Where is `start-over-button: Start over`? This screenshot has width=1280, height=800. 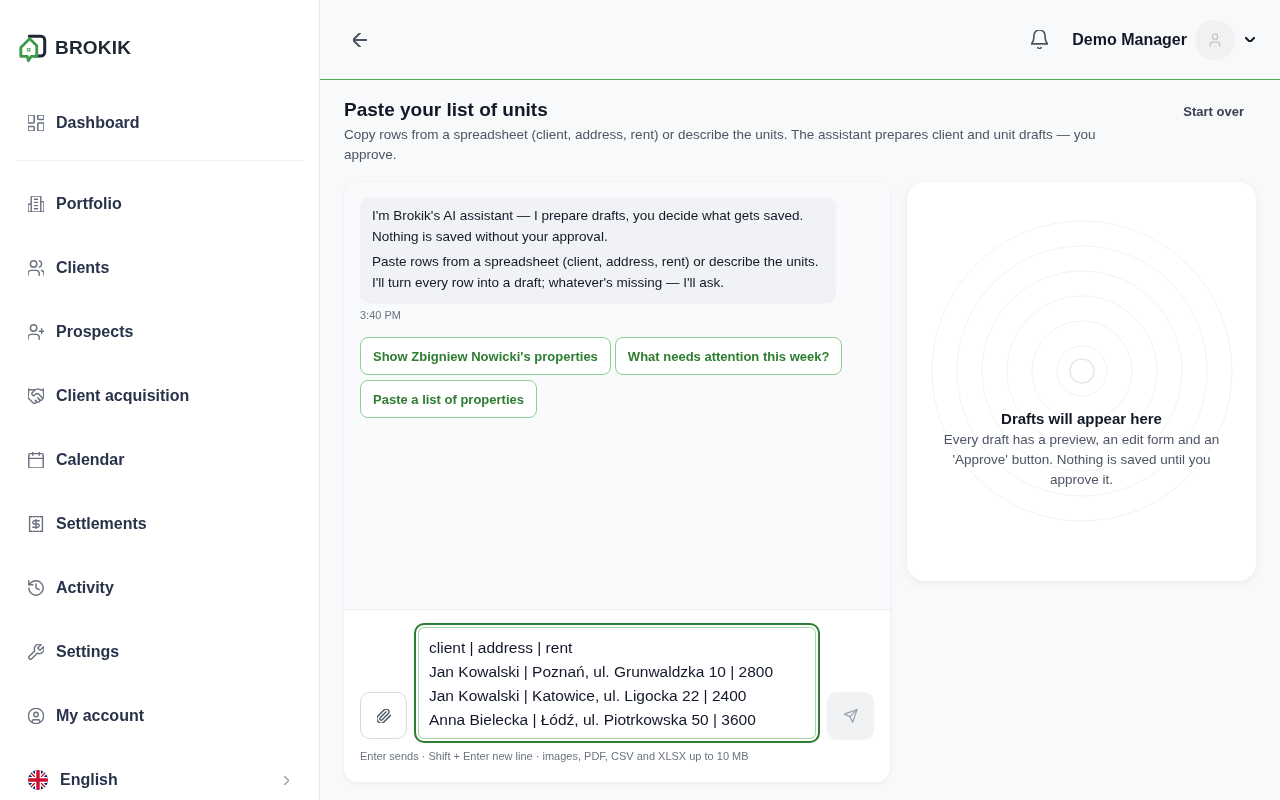 start-over-button: Start over is located at coordinates (1213, 111).